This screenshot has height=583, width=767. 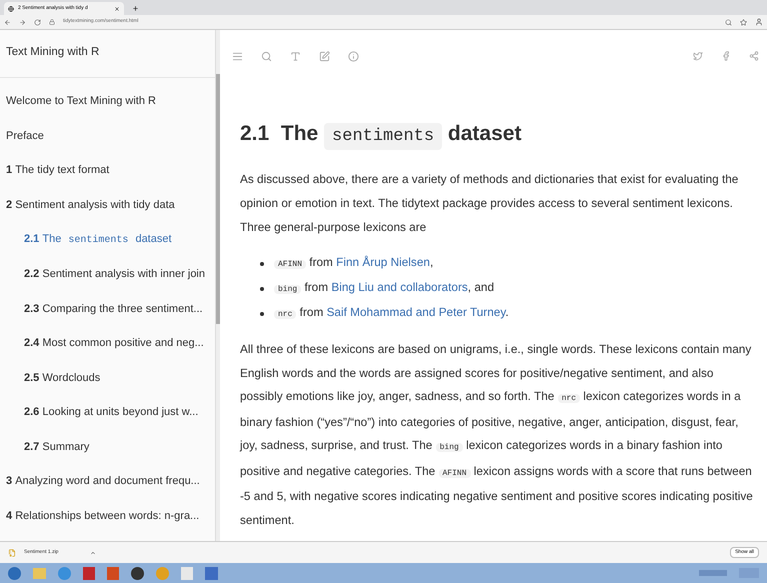 I want to click on forward-icon, so click(x=22, y=22).